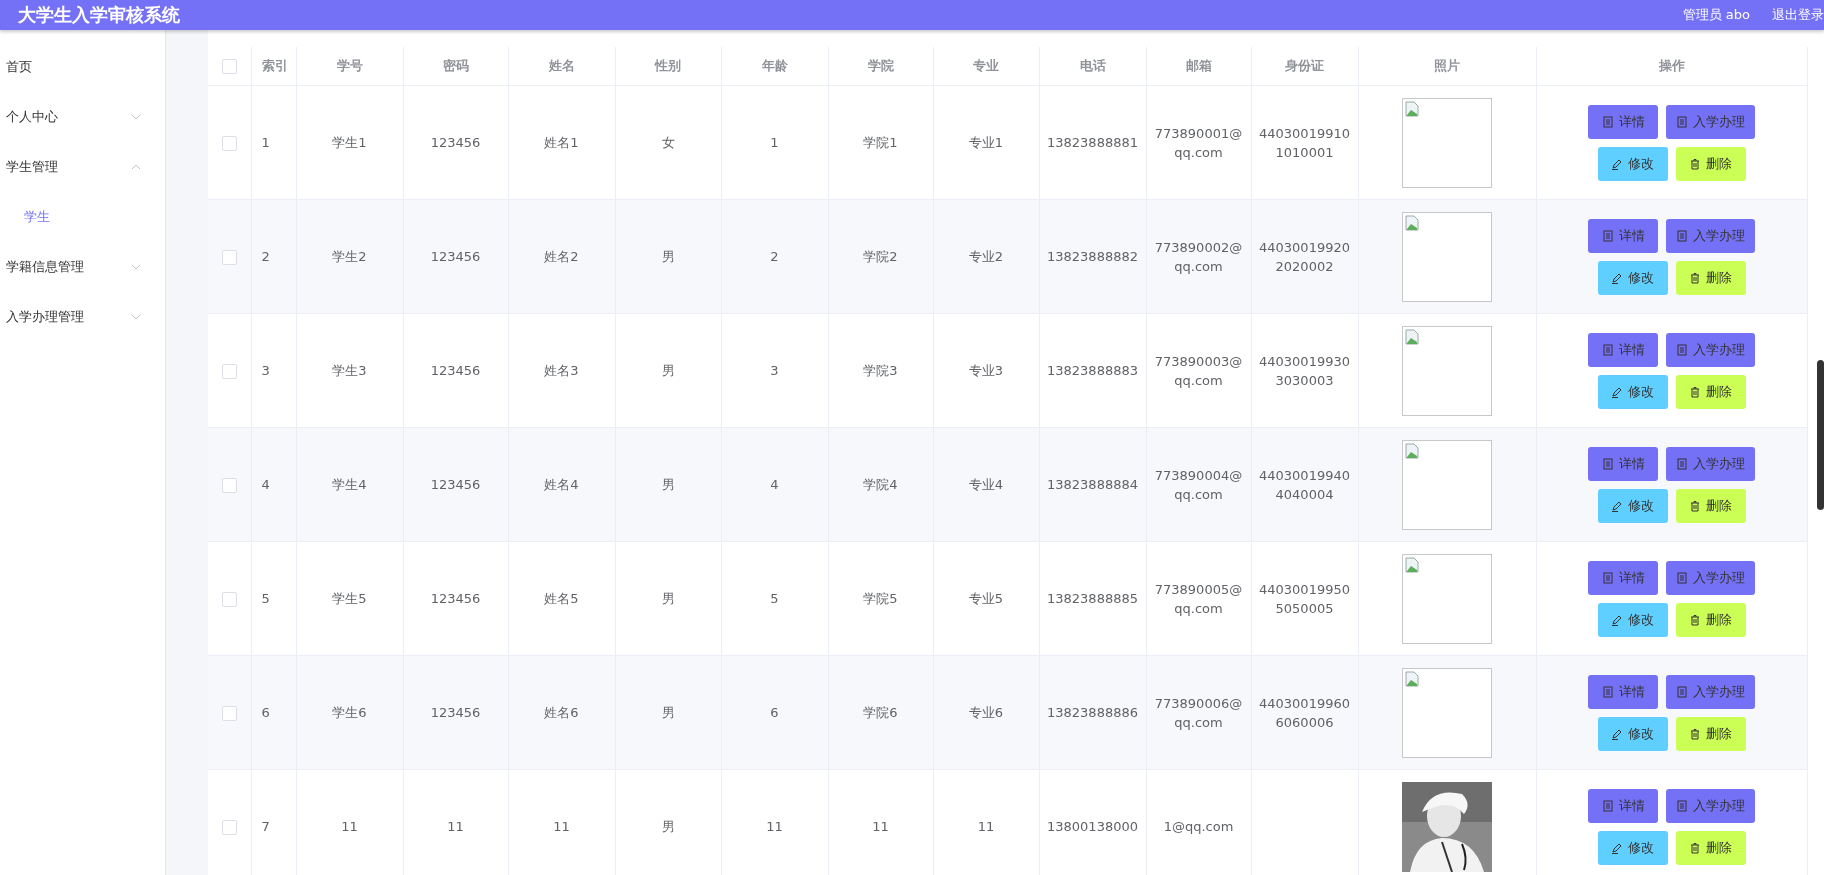 This screenshot has height=875, width=1824. What do you see at coordinates (561, 370) in the screenshot?
I see `table-cell: 姓名3` at bounding box center [561, 370].